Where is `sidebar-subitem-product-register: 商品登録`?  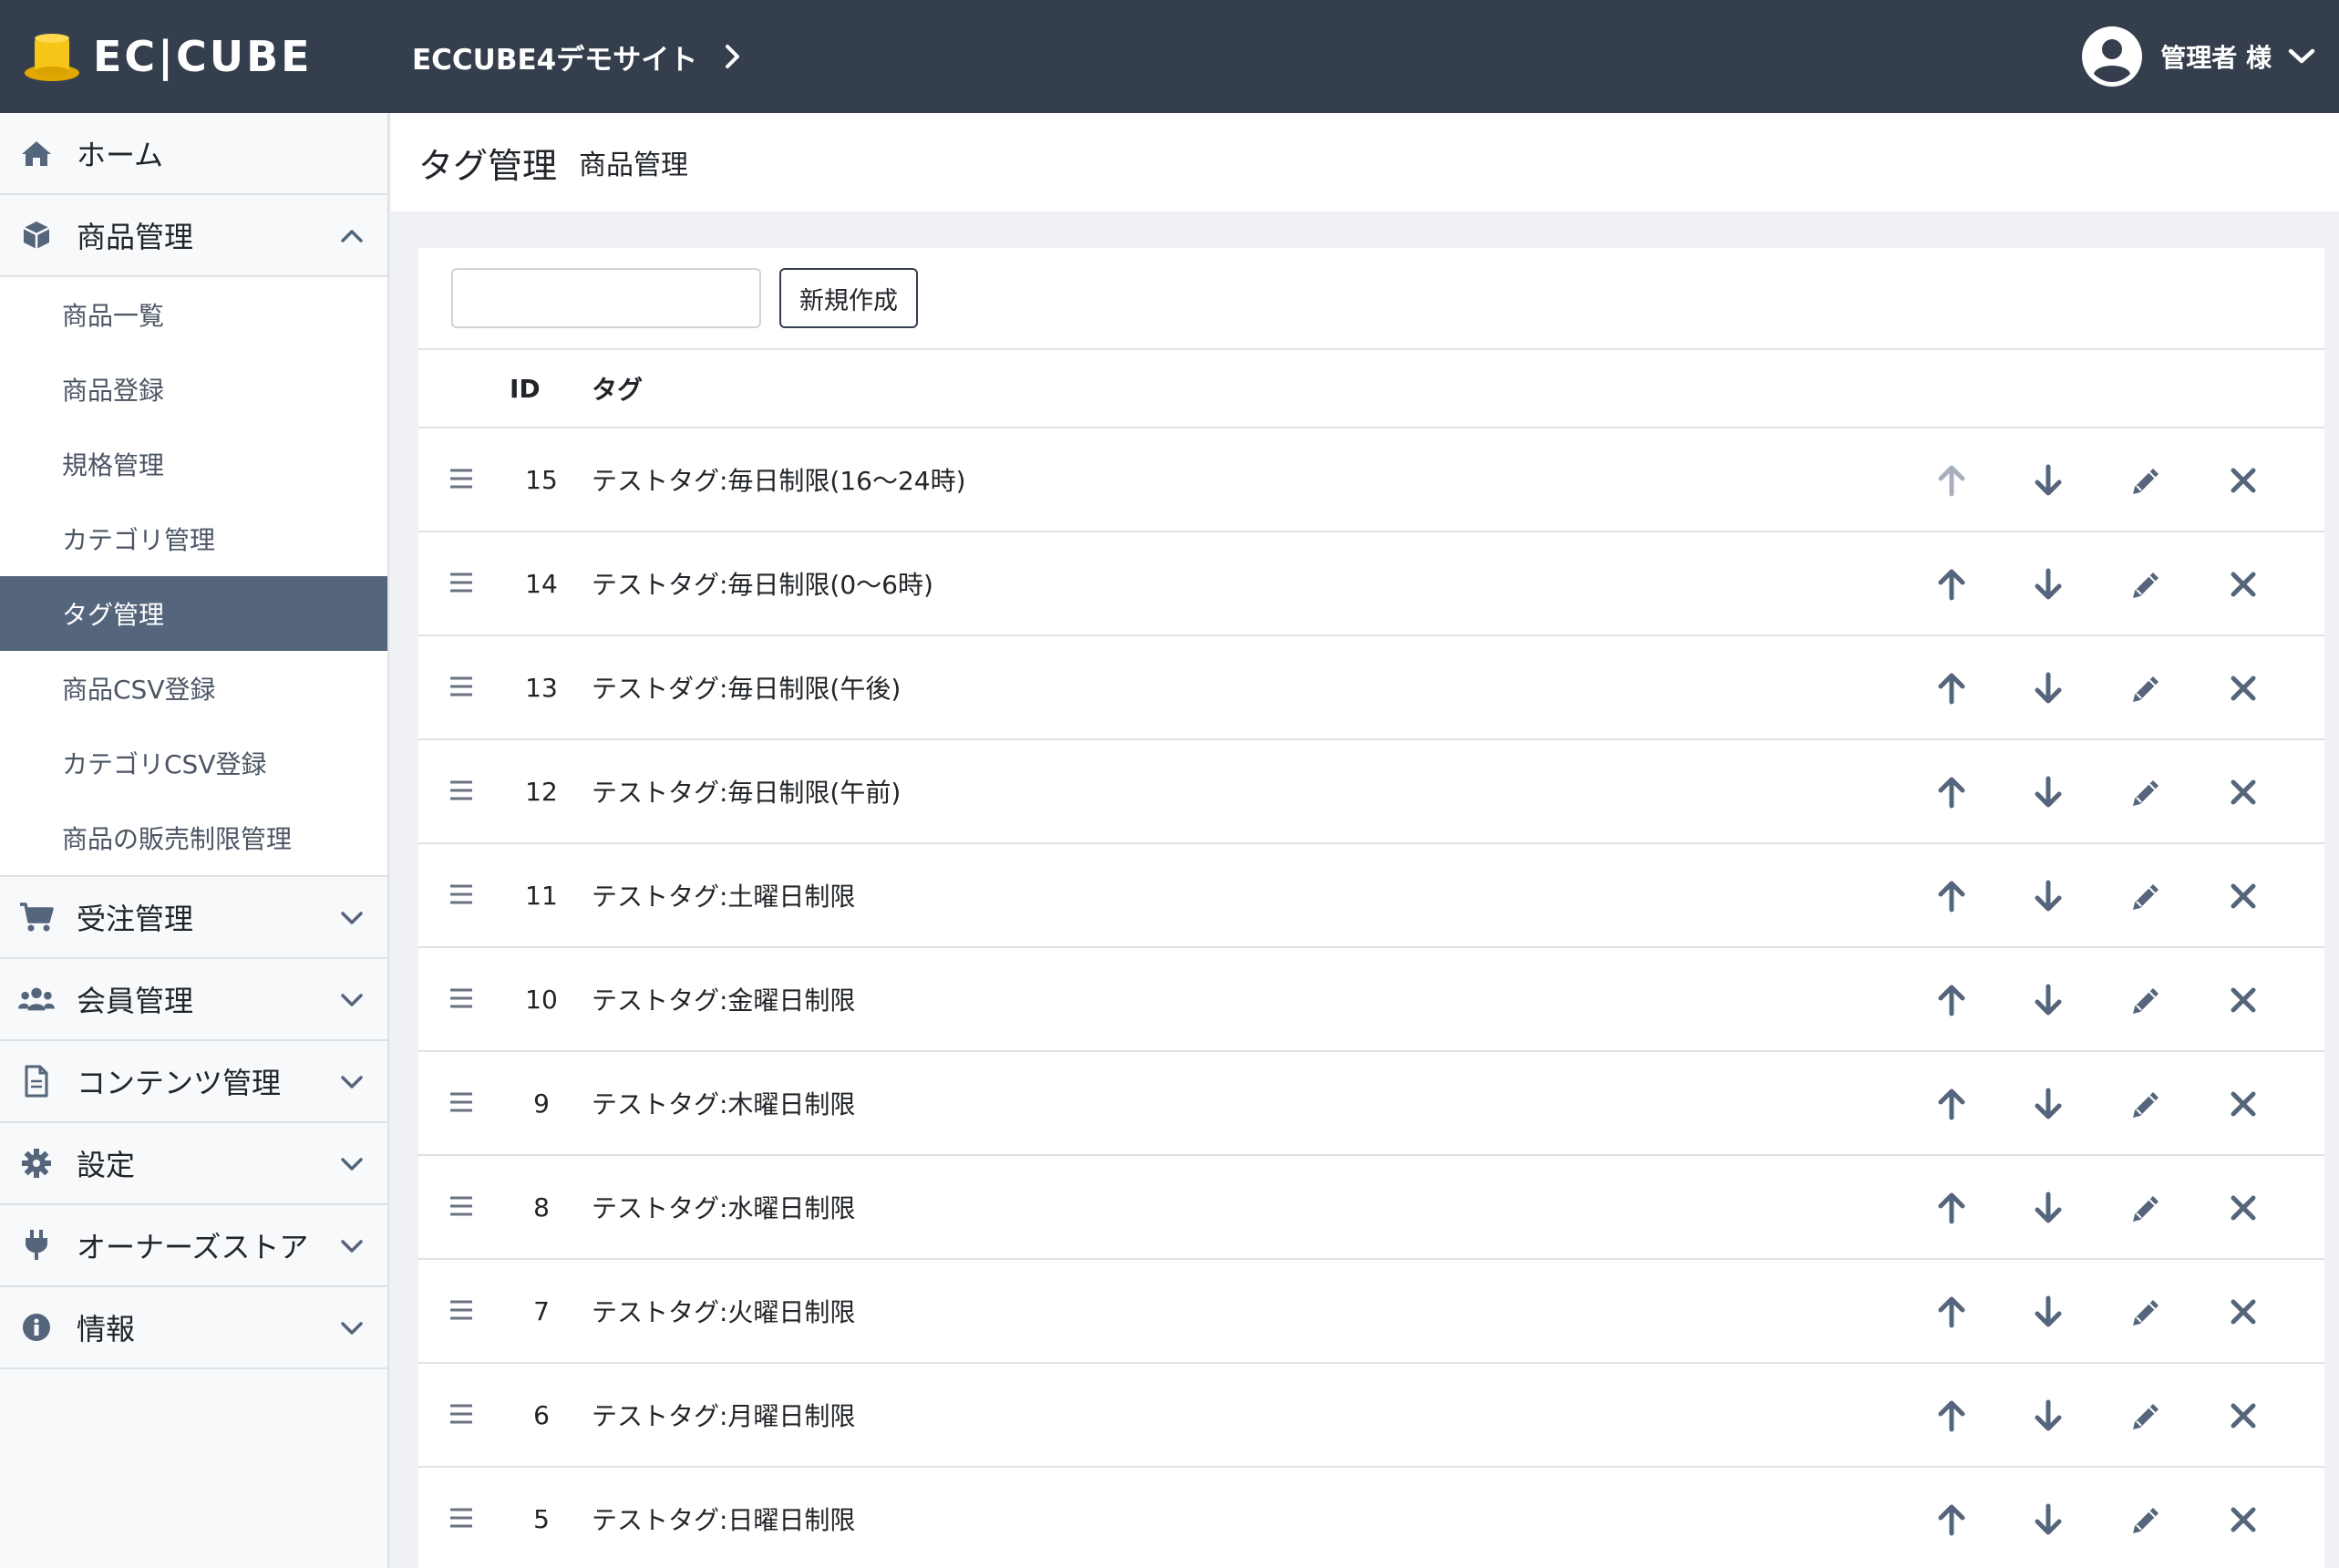
sidebar-subitem-product-register: 商品登録 is located at coordinates (193, 389).